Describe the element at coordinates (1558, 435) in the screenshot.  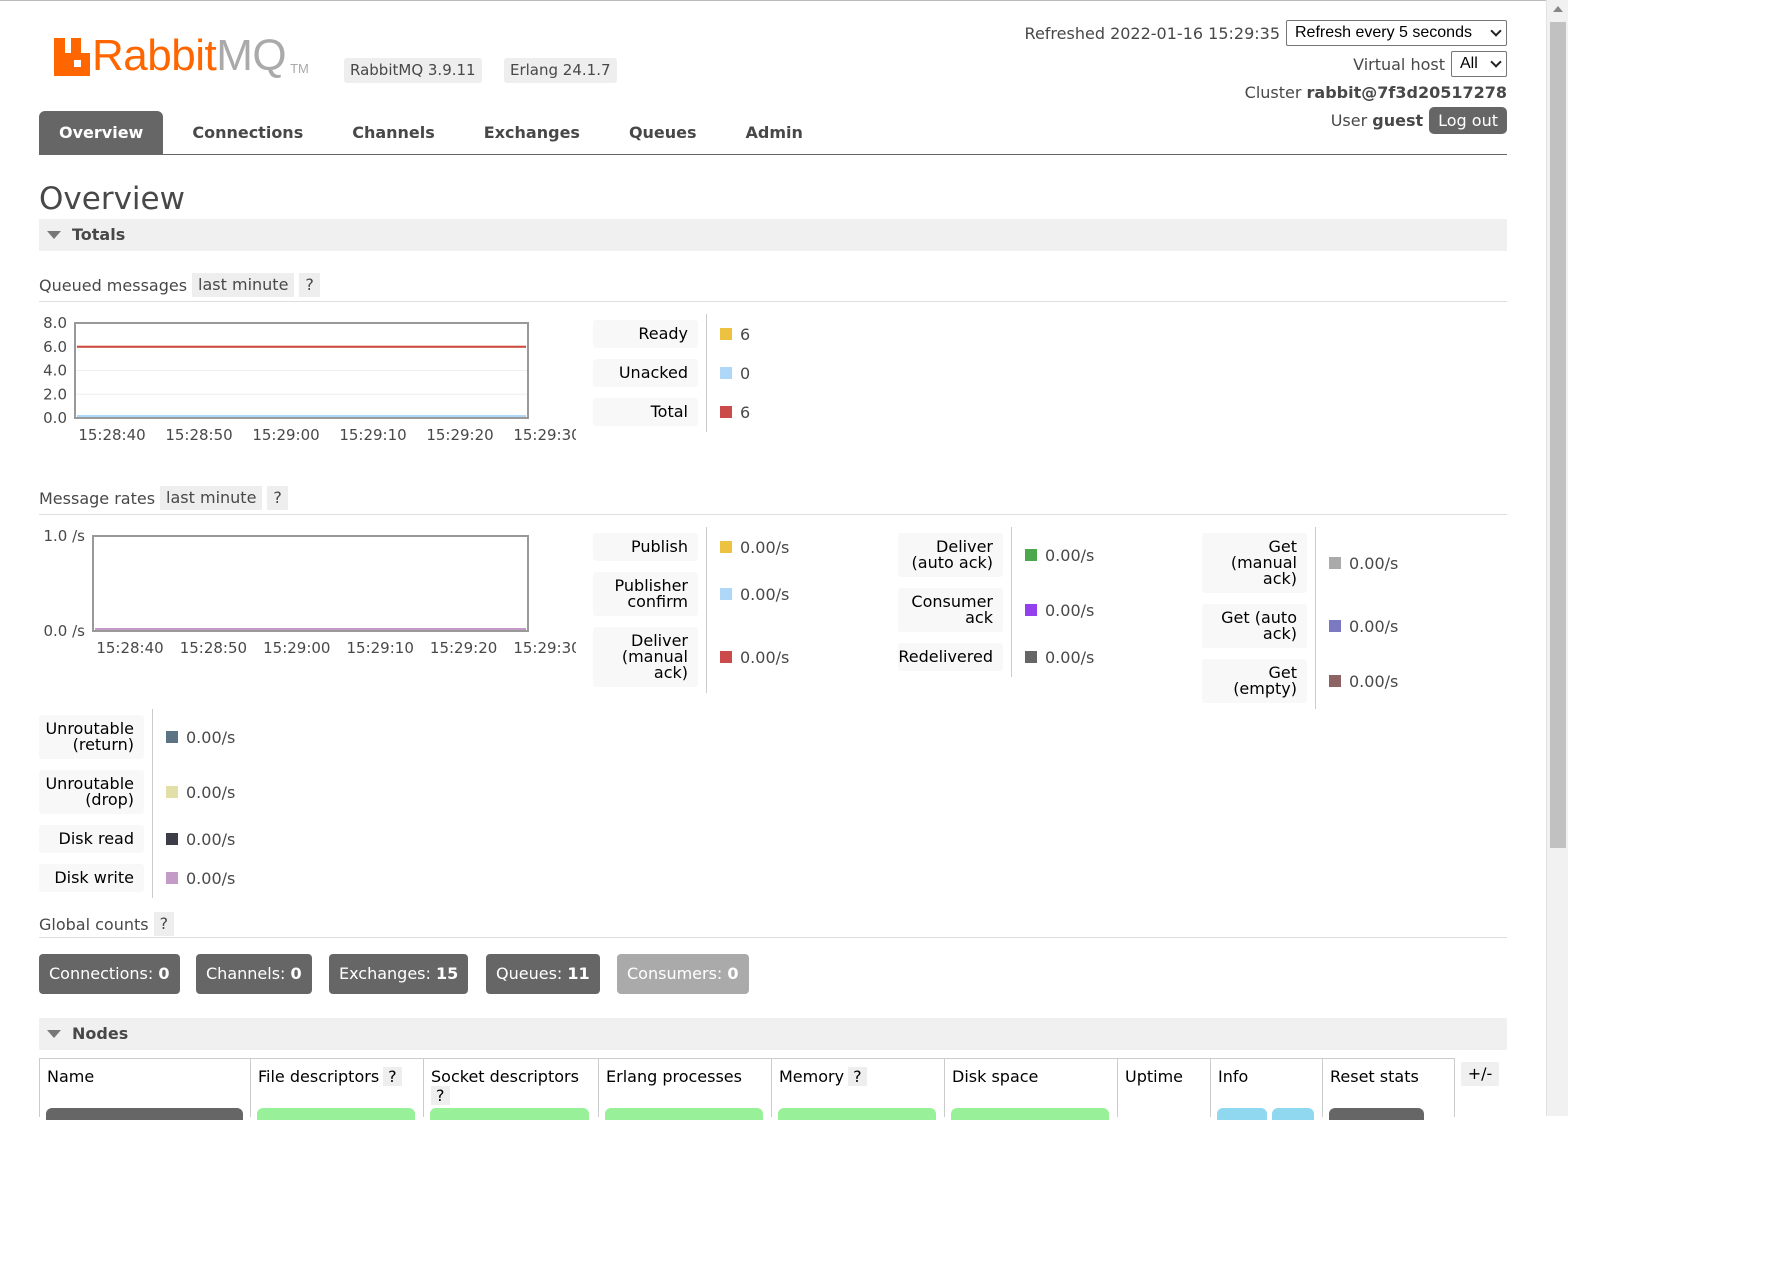
I see `scrollbar-thumb` at that location.